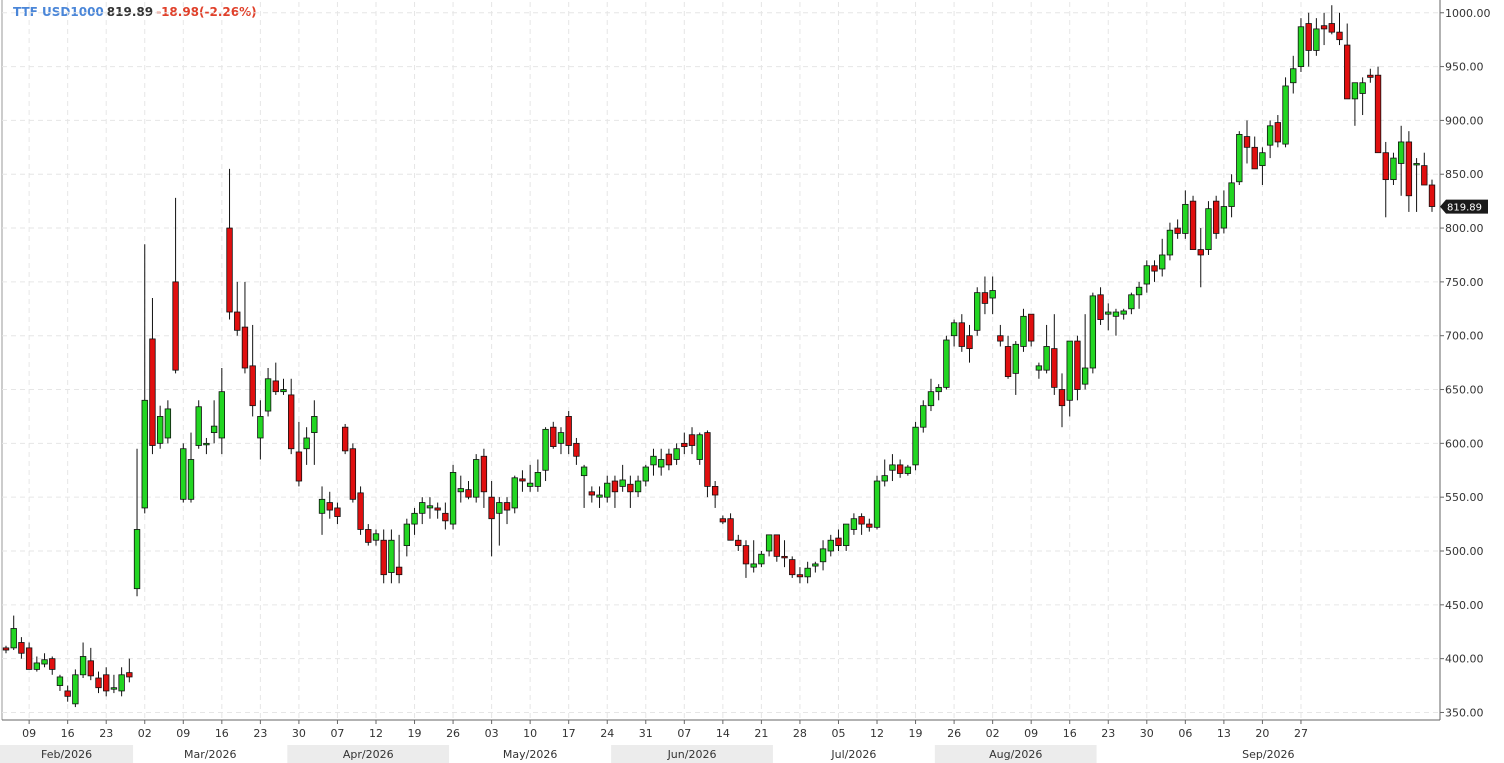  I want to click on y-tick-label: 450.00, so click(1464, 605).